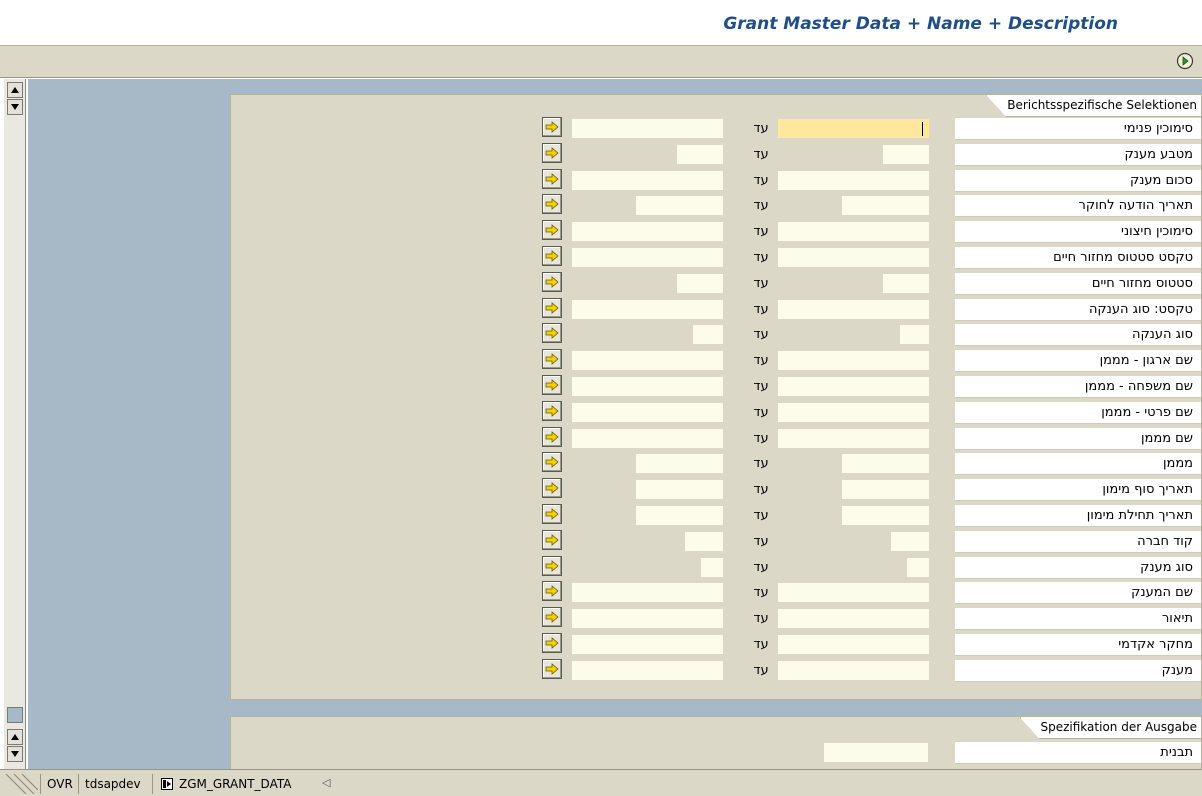  I want to click on field-label: שם מממן, so click(1078, 438).